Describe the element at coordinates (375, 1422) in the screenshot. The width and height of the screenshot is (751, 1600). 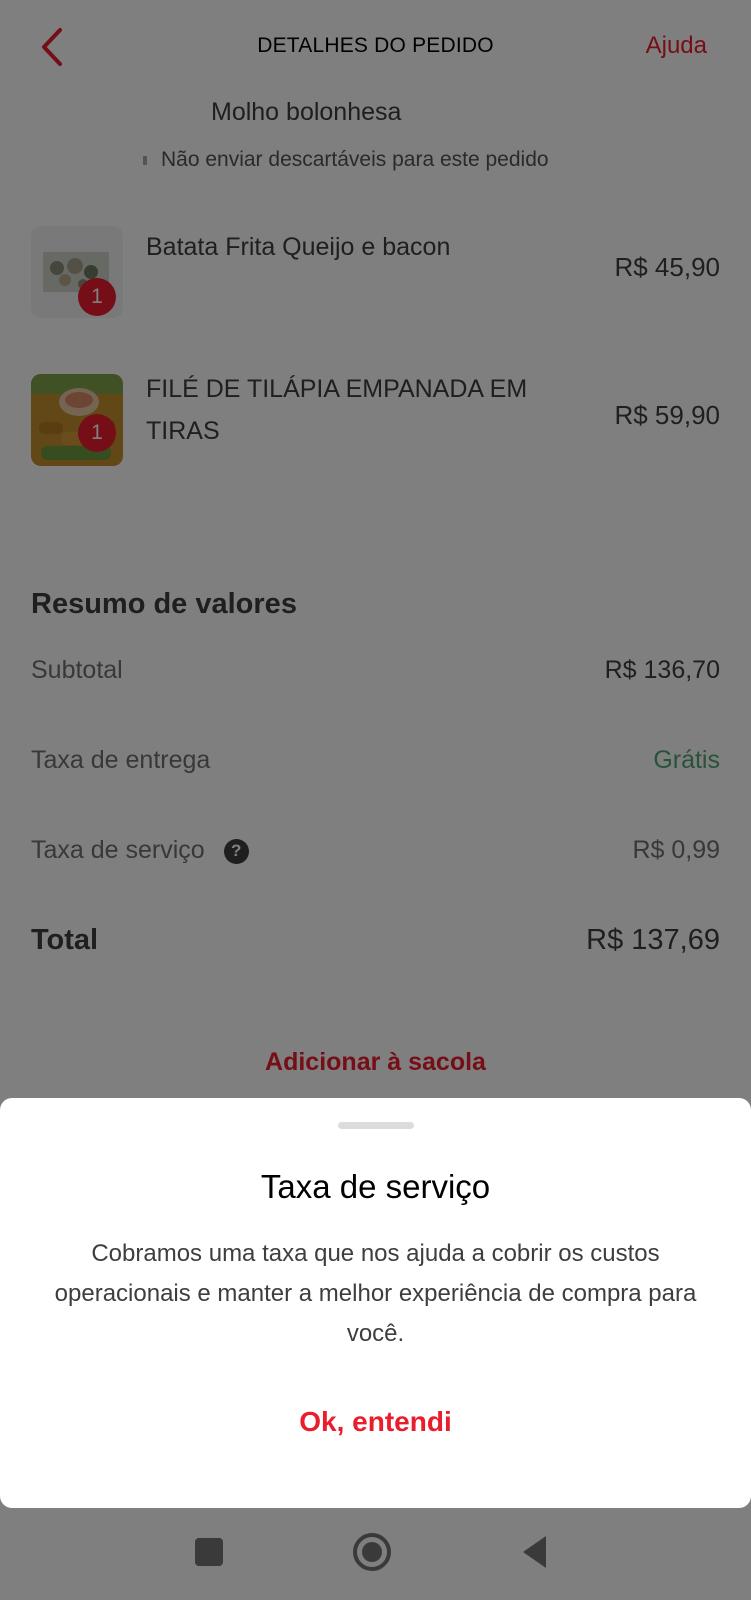
I see `ok-understood-button: Ok, entendi` at that location.